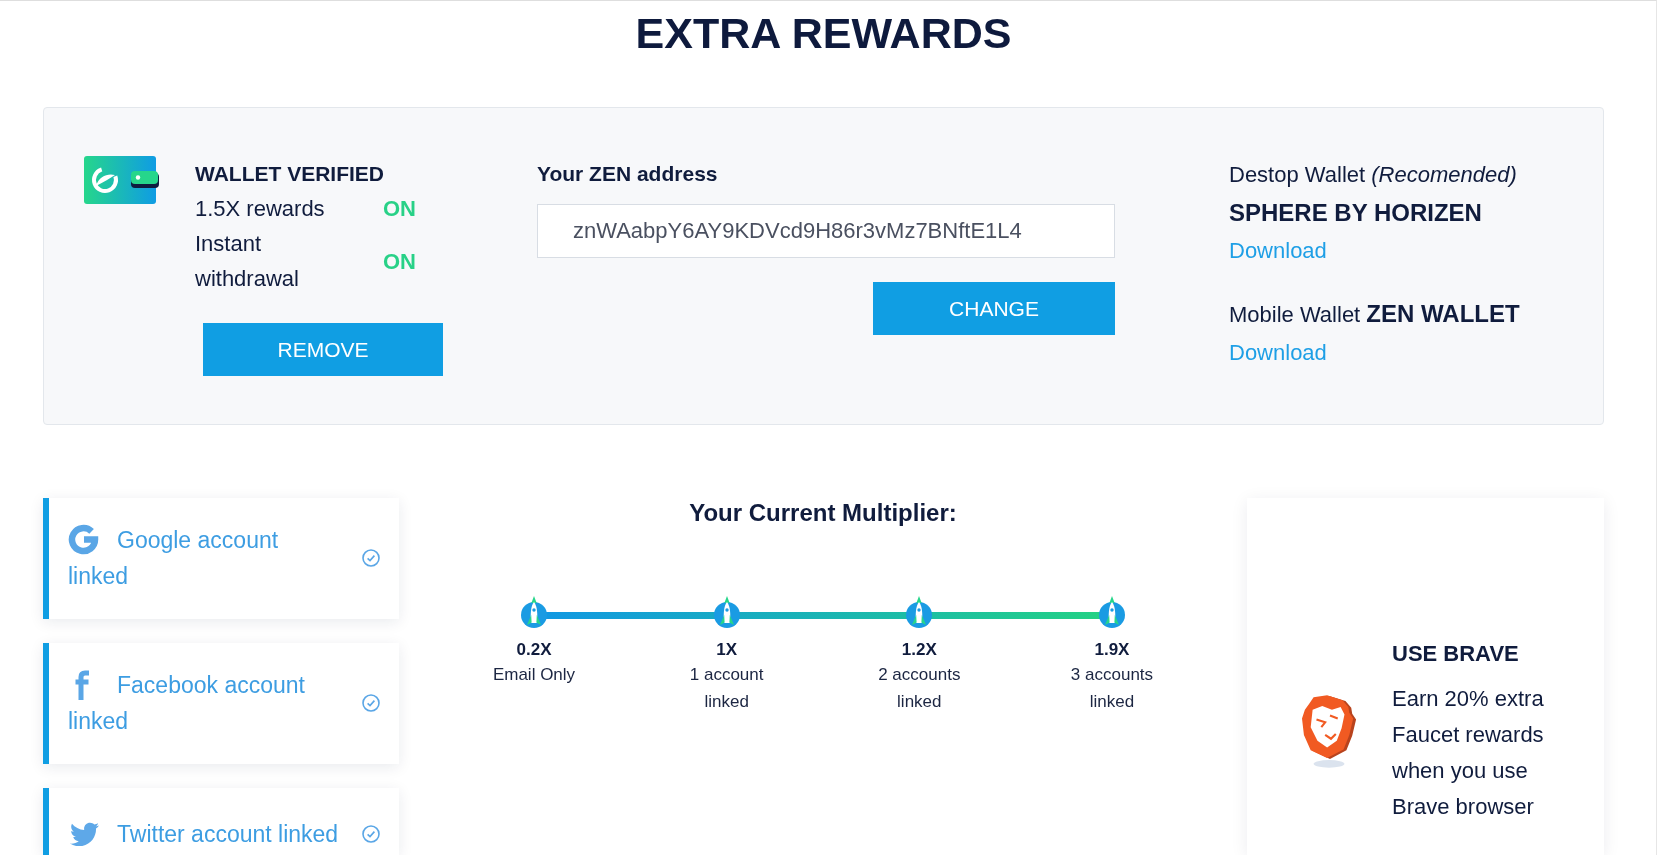 This screenshot has height=855, width=1670. Describe the element at coordinates (1356, 213) in the screenshot. I see `wallet-name: SPHERE BY HORIZEN` at that location.